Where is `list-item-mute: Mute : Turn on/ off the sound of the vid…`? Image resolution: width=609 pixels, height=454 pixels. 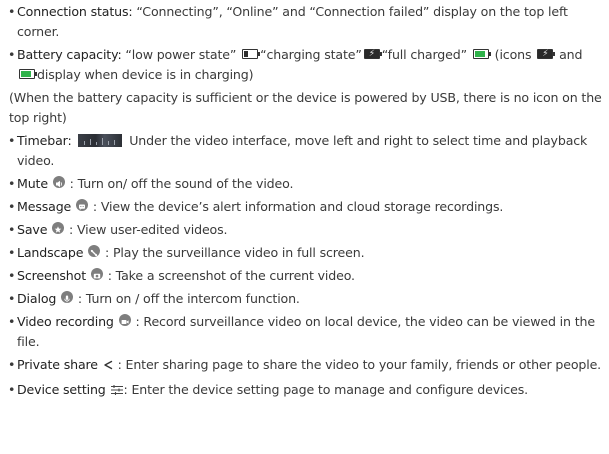 list-item-mute: Mute : Turn on/ off the sound of the vid… is located at coordinates (305, 184).